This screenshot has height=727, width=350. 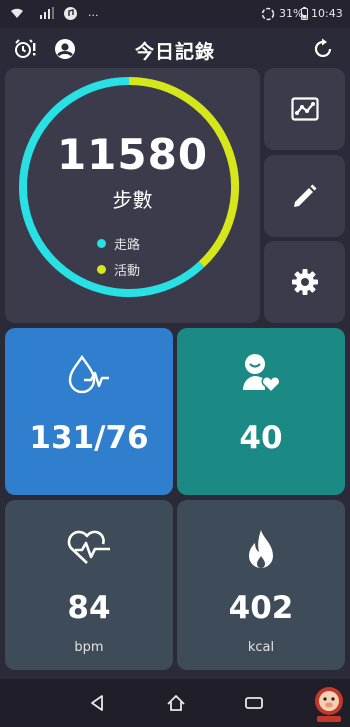 What do you see at coordinates (254, 705) in the screenshot?
I see `recent-apps-icon` at bounding box center [254, 705].